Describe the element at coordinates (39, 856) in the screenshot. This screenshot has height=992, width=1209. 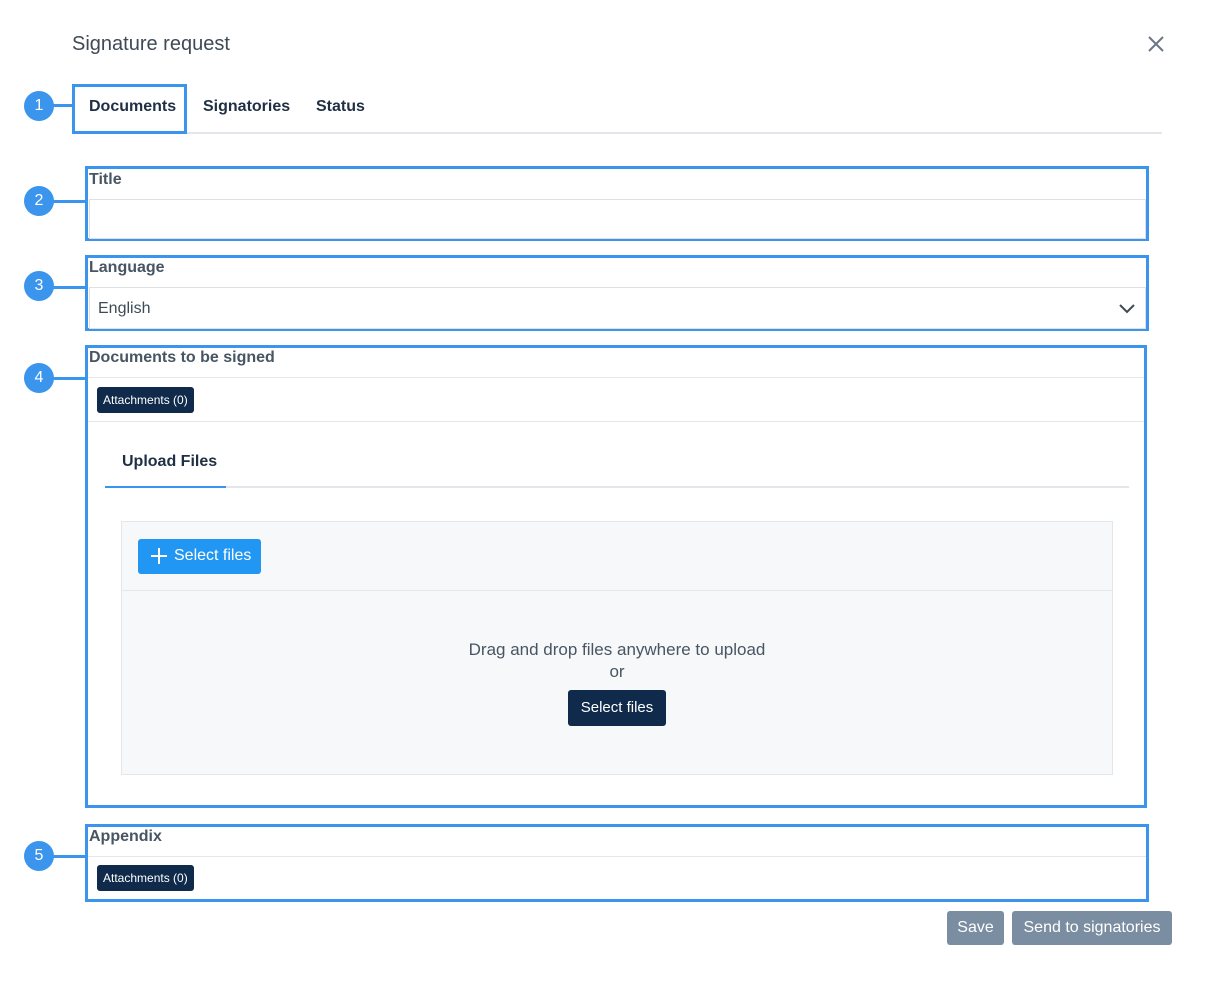
I see `callout-5: 5` at that location.